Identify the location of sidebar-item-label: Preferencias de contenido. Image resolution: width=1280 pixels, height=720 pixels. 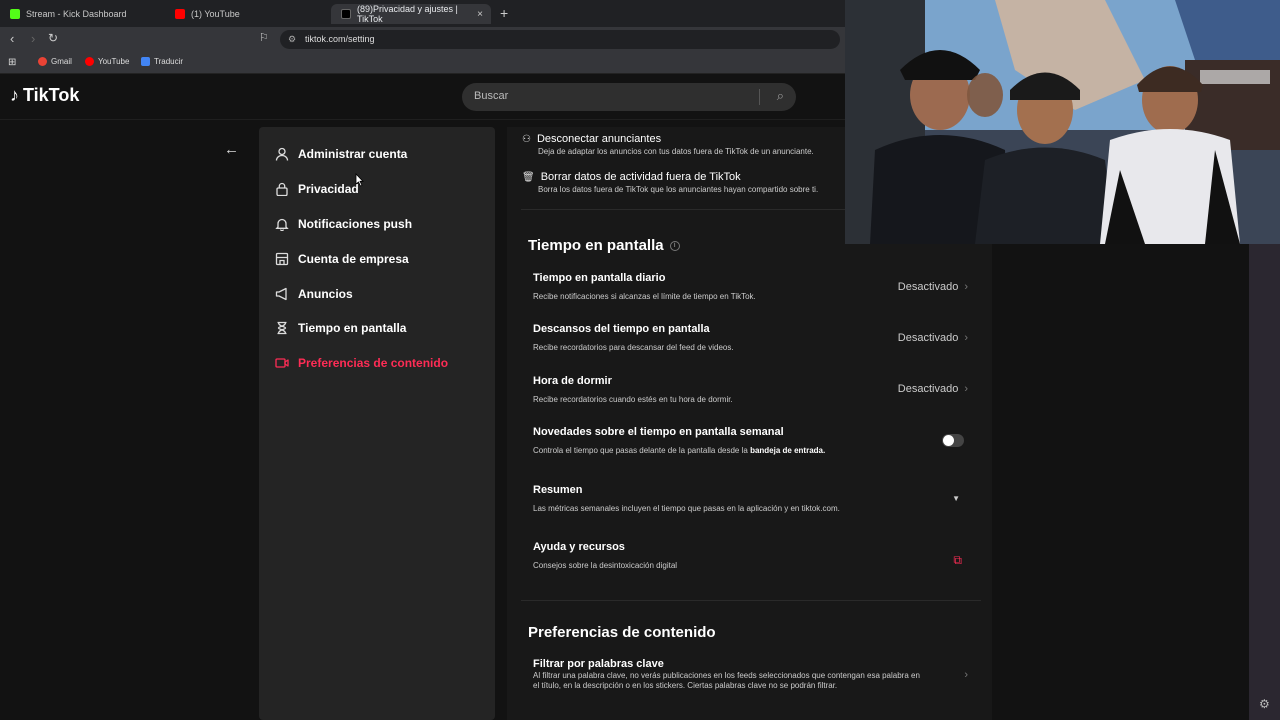
(373, 363).